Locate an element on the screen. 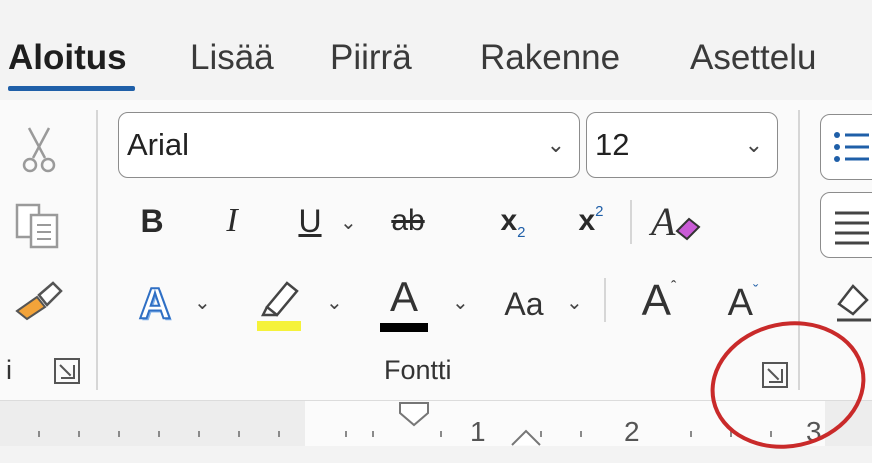  superscript-button: x 2 is located at coordinates (591, 221).